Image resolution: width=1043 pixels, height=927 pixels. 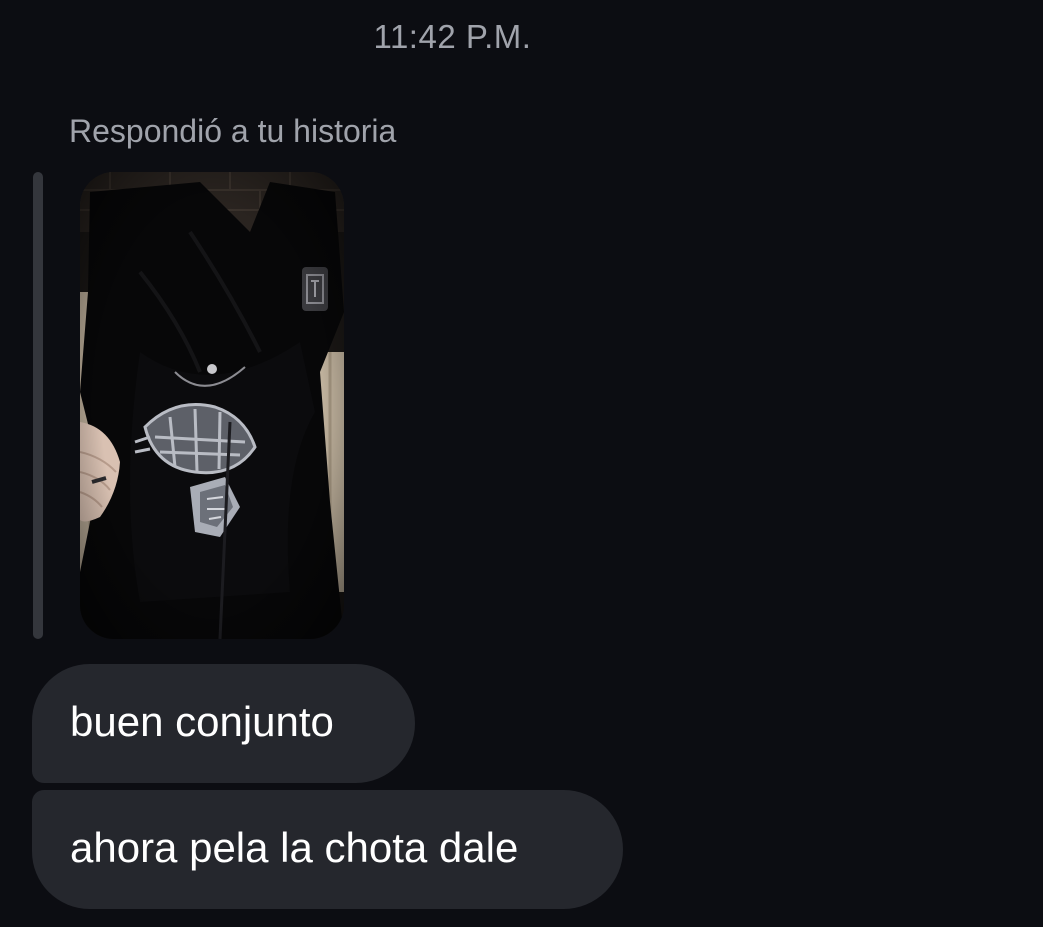 What do you see at coordinates (233, 131) in the screenshot?
I see `story-reply-label: Respondió a tu historia` at bounding box center [233, 131].